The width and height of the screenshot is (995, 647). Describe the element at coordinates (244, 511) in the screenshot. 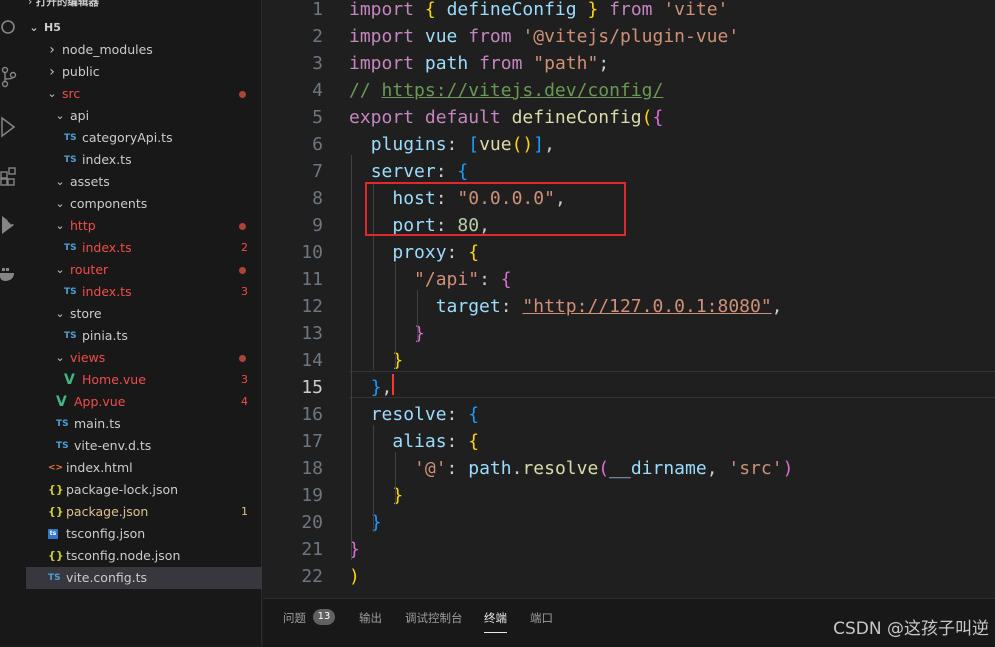

I see `problem-count-badge: 1` at that location.